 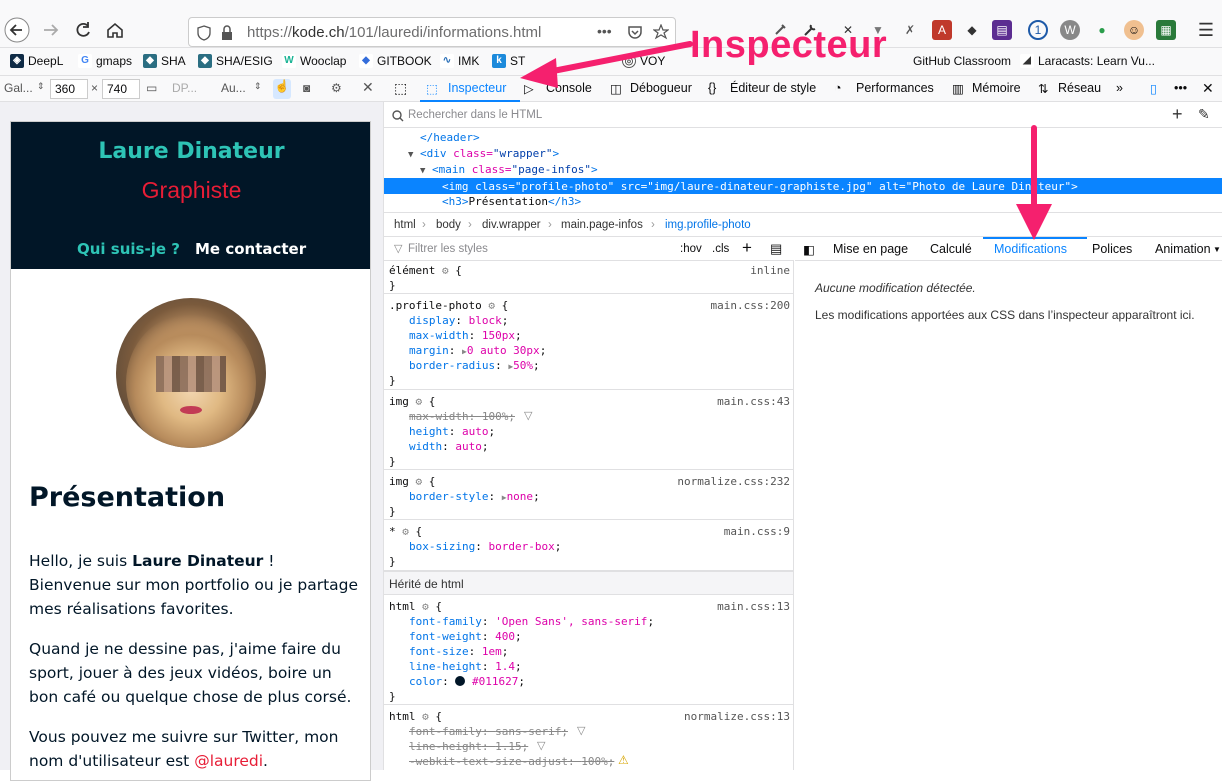 I want to click on bookmark-gmaps: Ggmaps, so click(x=105, y=61).